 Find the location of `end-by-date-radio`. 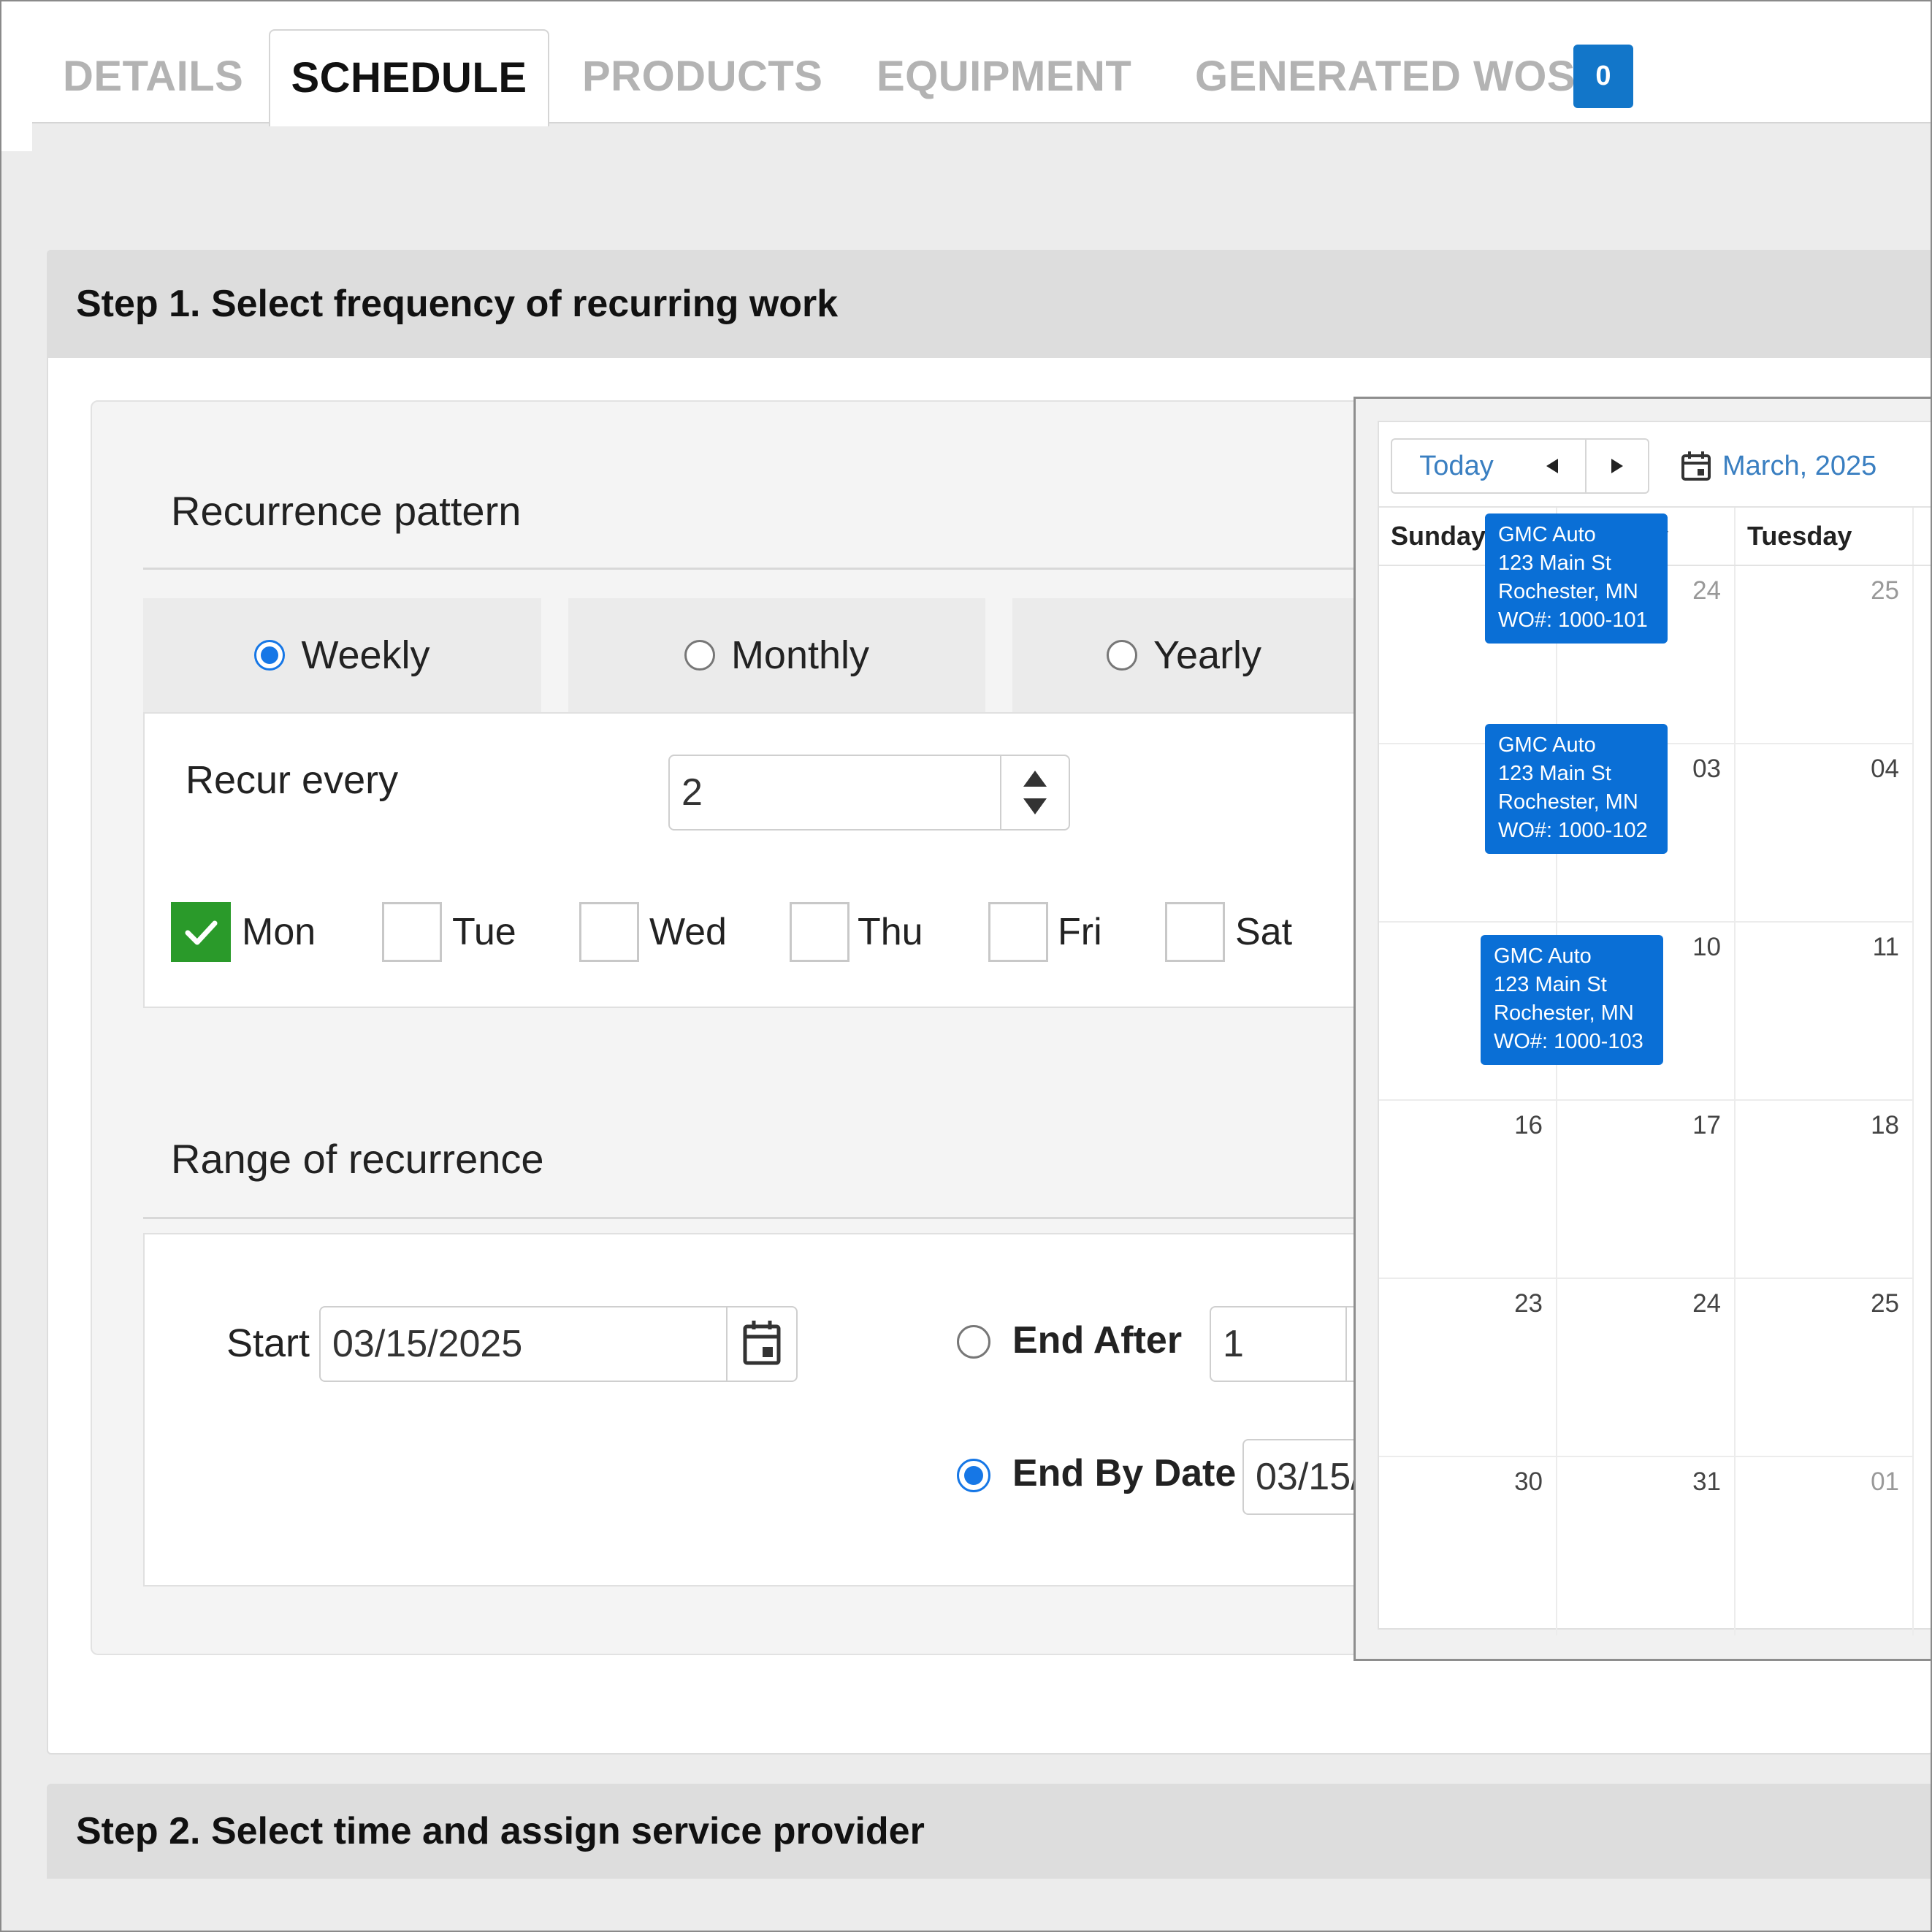

end-by-date-radio is located at coordinates (973, 1475).